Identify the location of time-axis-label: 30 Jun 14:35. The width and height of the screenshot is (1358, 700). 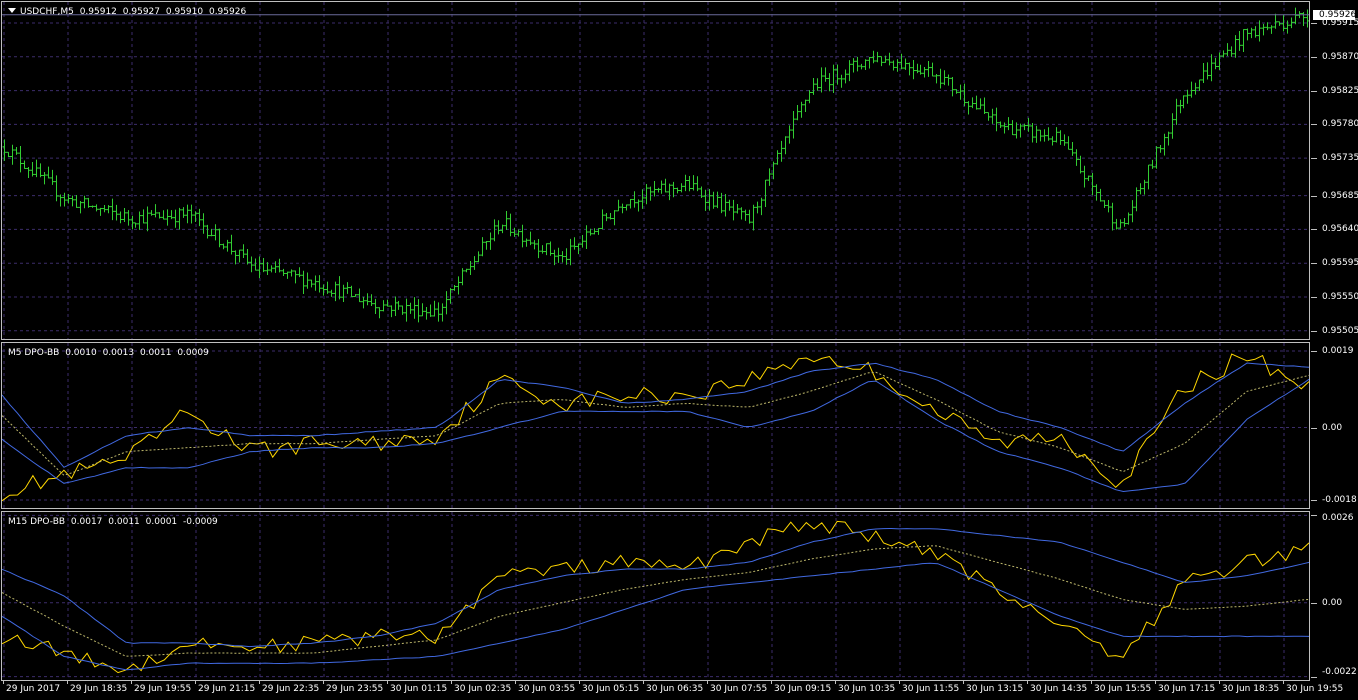
(1059, 689).